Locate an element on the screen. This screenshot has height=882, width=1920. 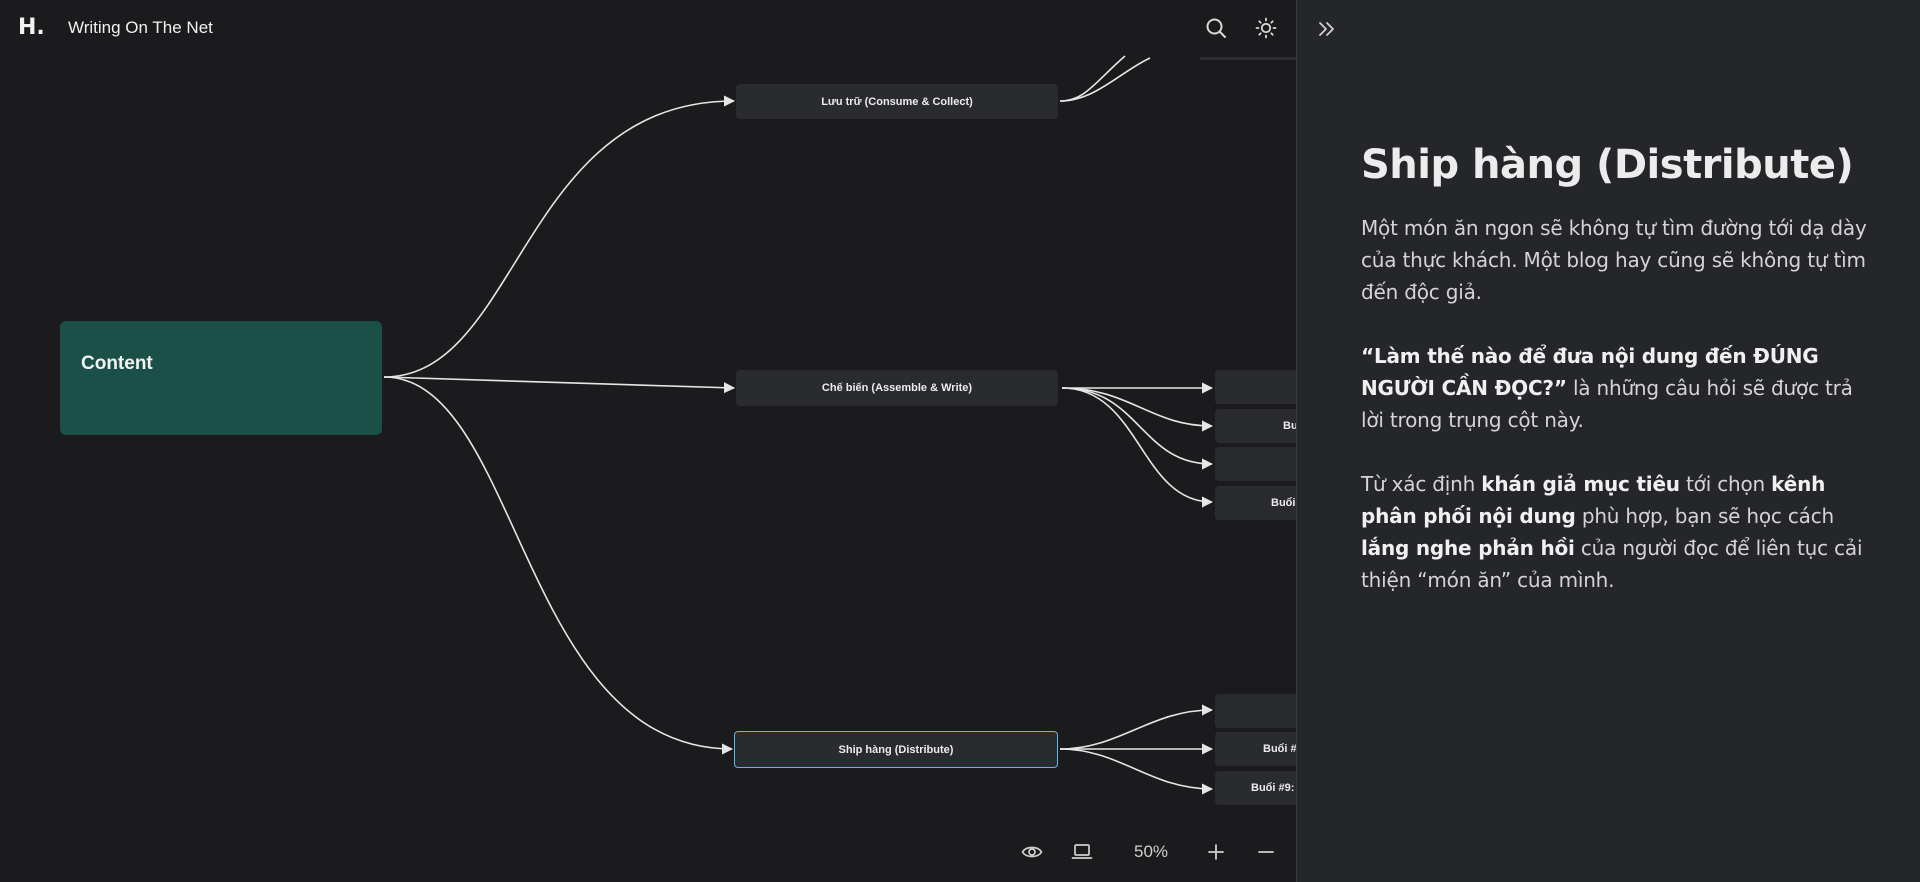
text-segment: phù hợp, bạn sẽ học cách is located at coordinates (1705, 516).